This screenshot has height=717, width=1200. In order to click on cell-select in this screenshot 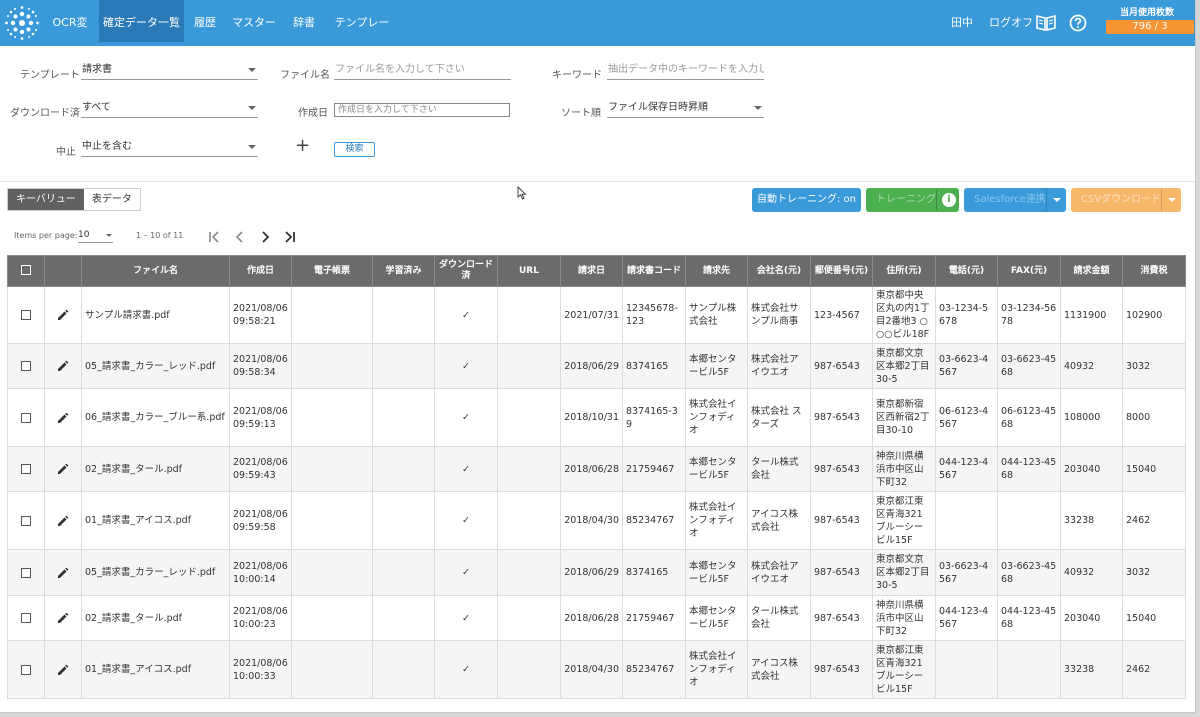, I will do `click(26, 572)`.